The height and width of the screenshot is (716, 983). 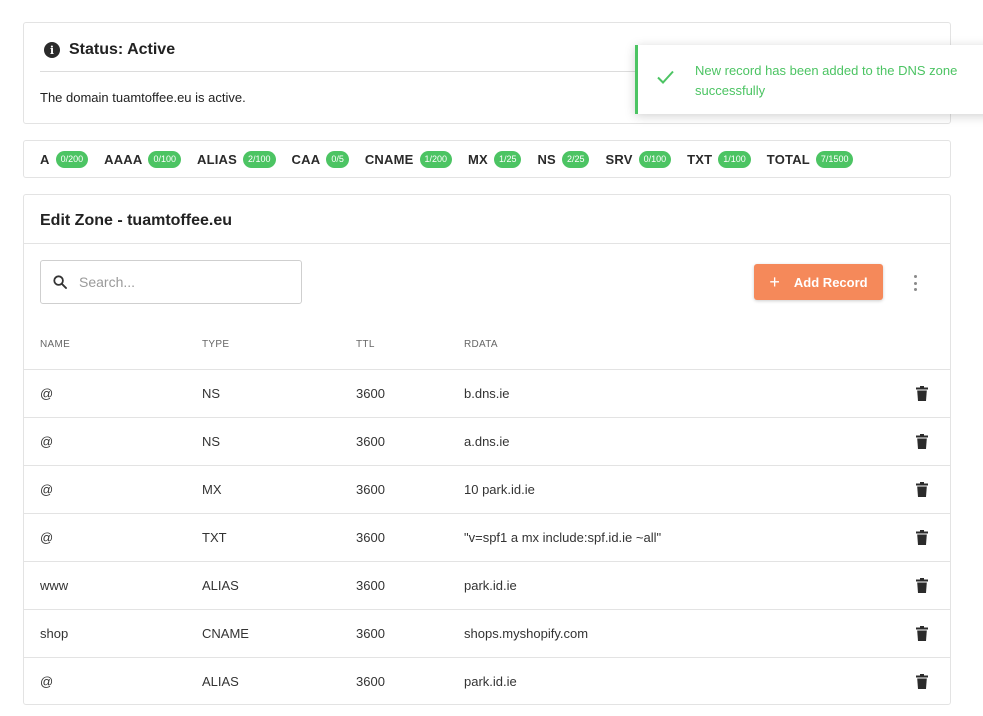 What do you see at coordinates (225, 633) in the screenshot?
I see `record-type: CNAME` at bounding box center [225, 633].